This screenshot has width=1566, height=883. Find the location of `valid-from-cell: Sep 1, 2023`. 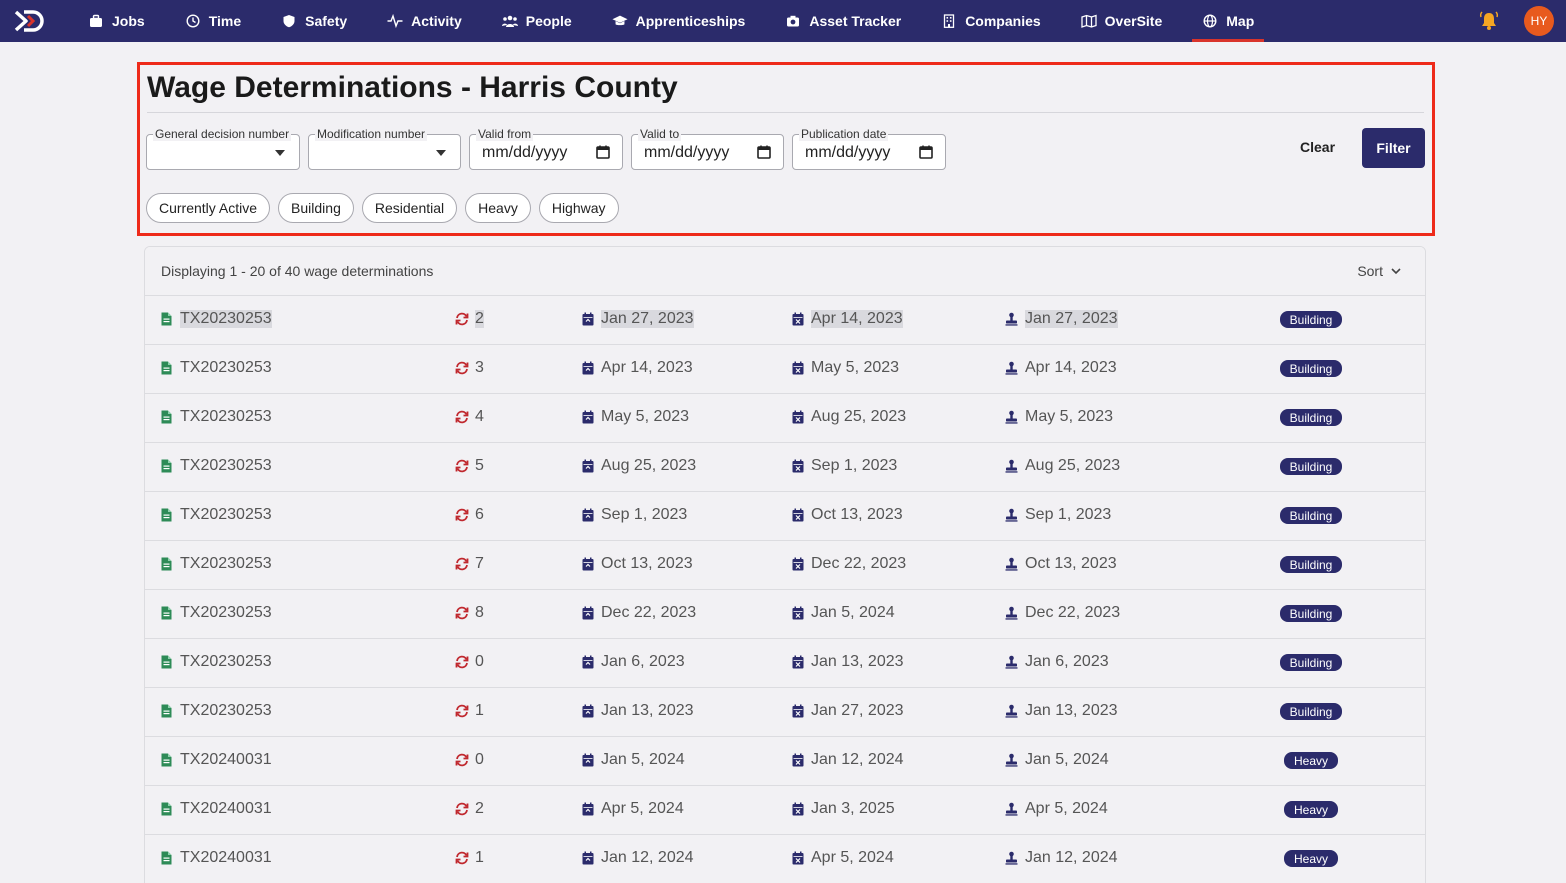

valid-from-cell: Sep 1, 2023 is located at coordinates (634, 515).